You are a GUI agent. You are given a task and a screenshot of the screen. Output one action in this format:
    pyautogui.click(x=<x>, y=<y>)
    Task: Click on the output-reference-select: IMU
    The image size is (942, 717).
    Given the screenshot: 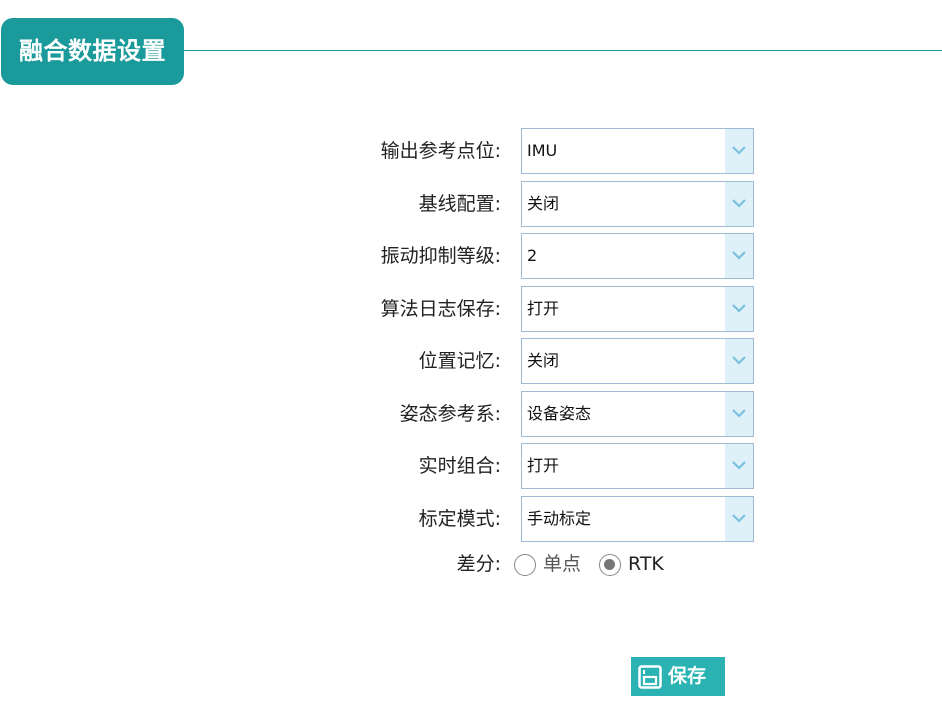 What is the action you would take?
    pyautogui.click(x=637, y=151)
    